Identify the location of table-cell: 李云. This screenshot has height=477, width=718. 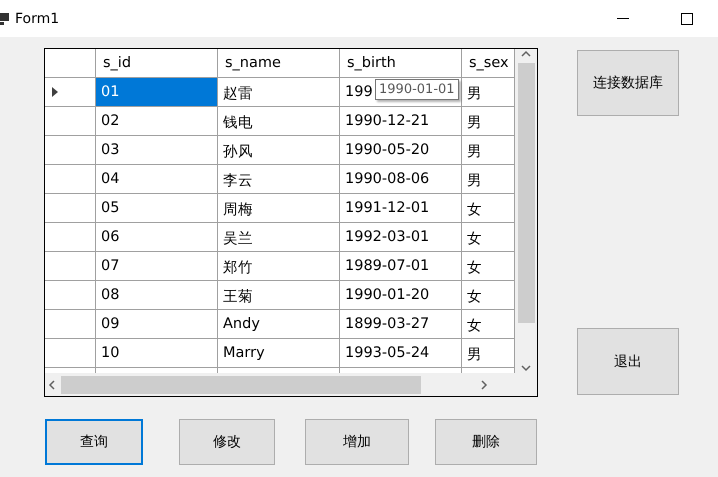
(279, 179).